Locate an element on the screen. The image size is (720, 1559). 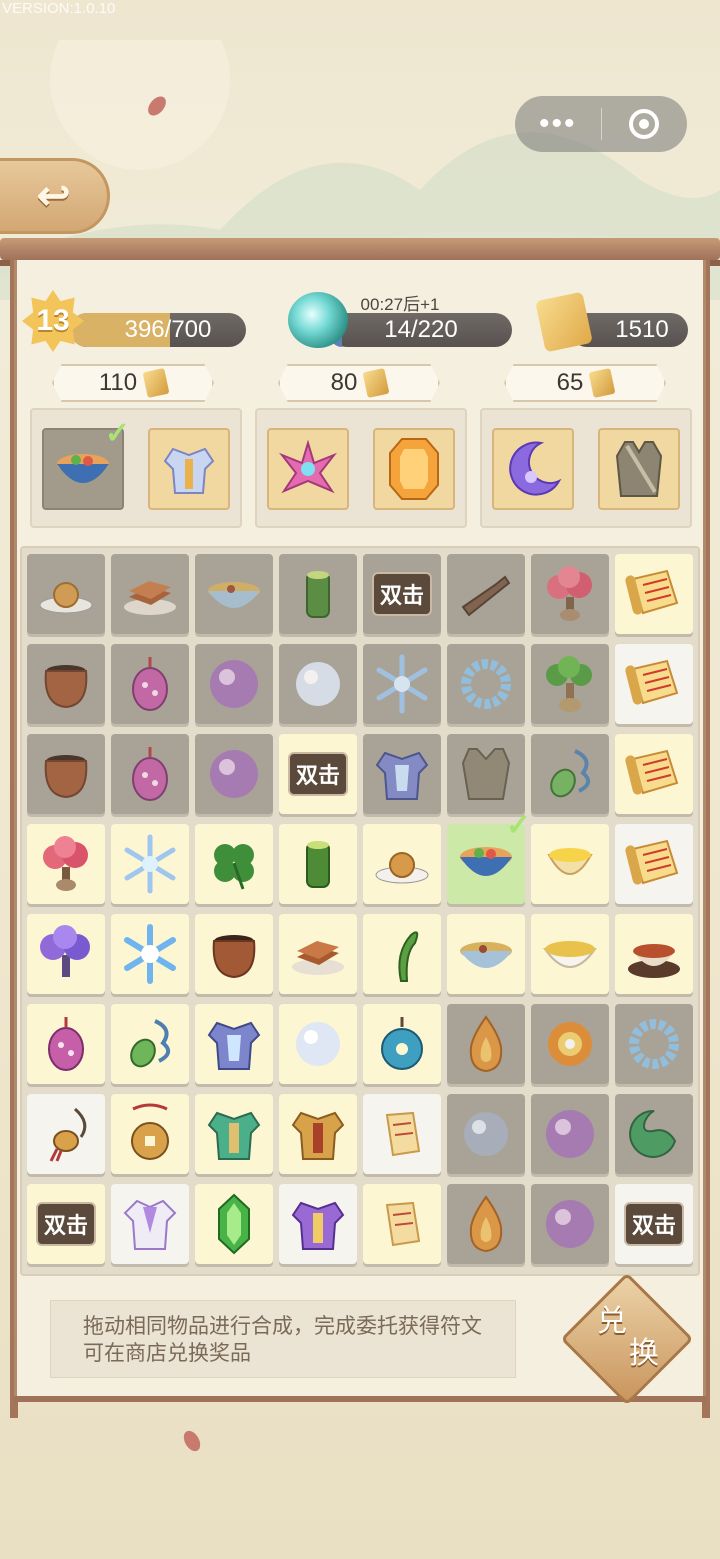
target-icon is located at coordinates (644, 124).